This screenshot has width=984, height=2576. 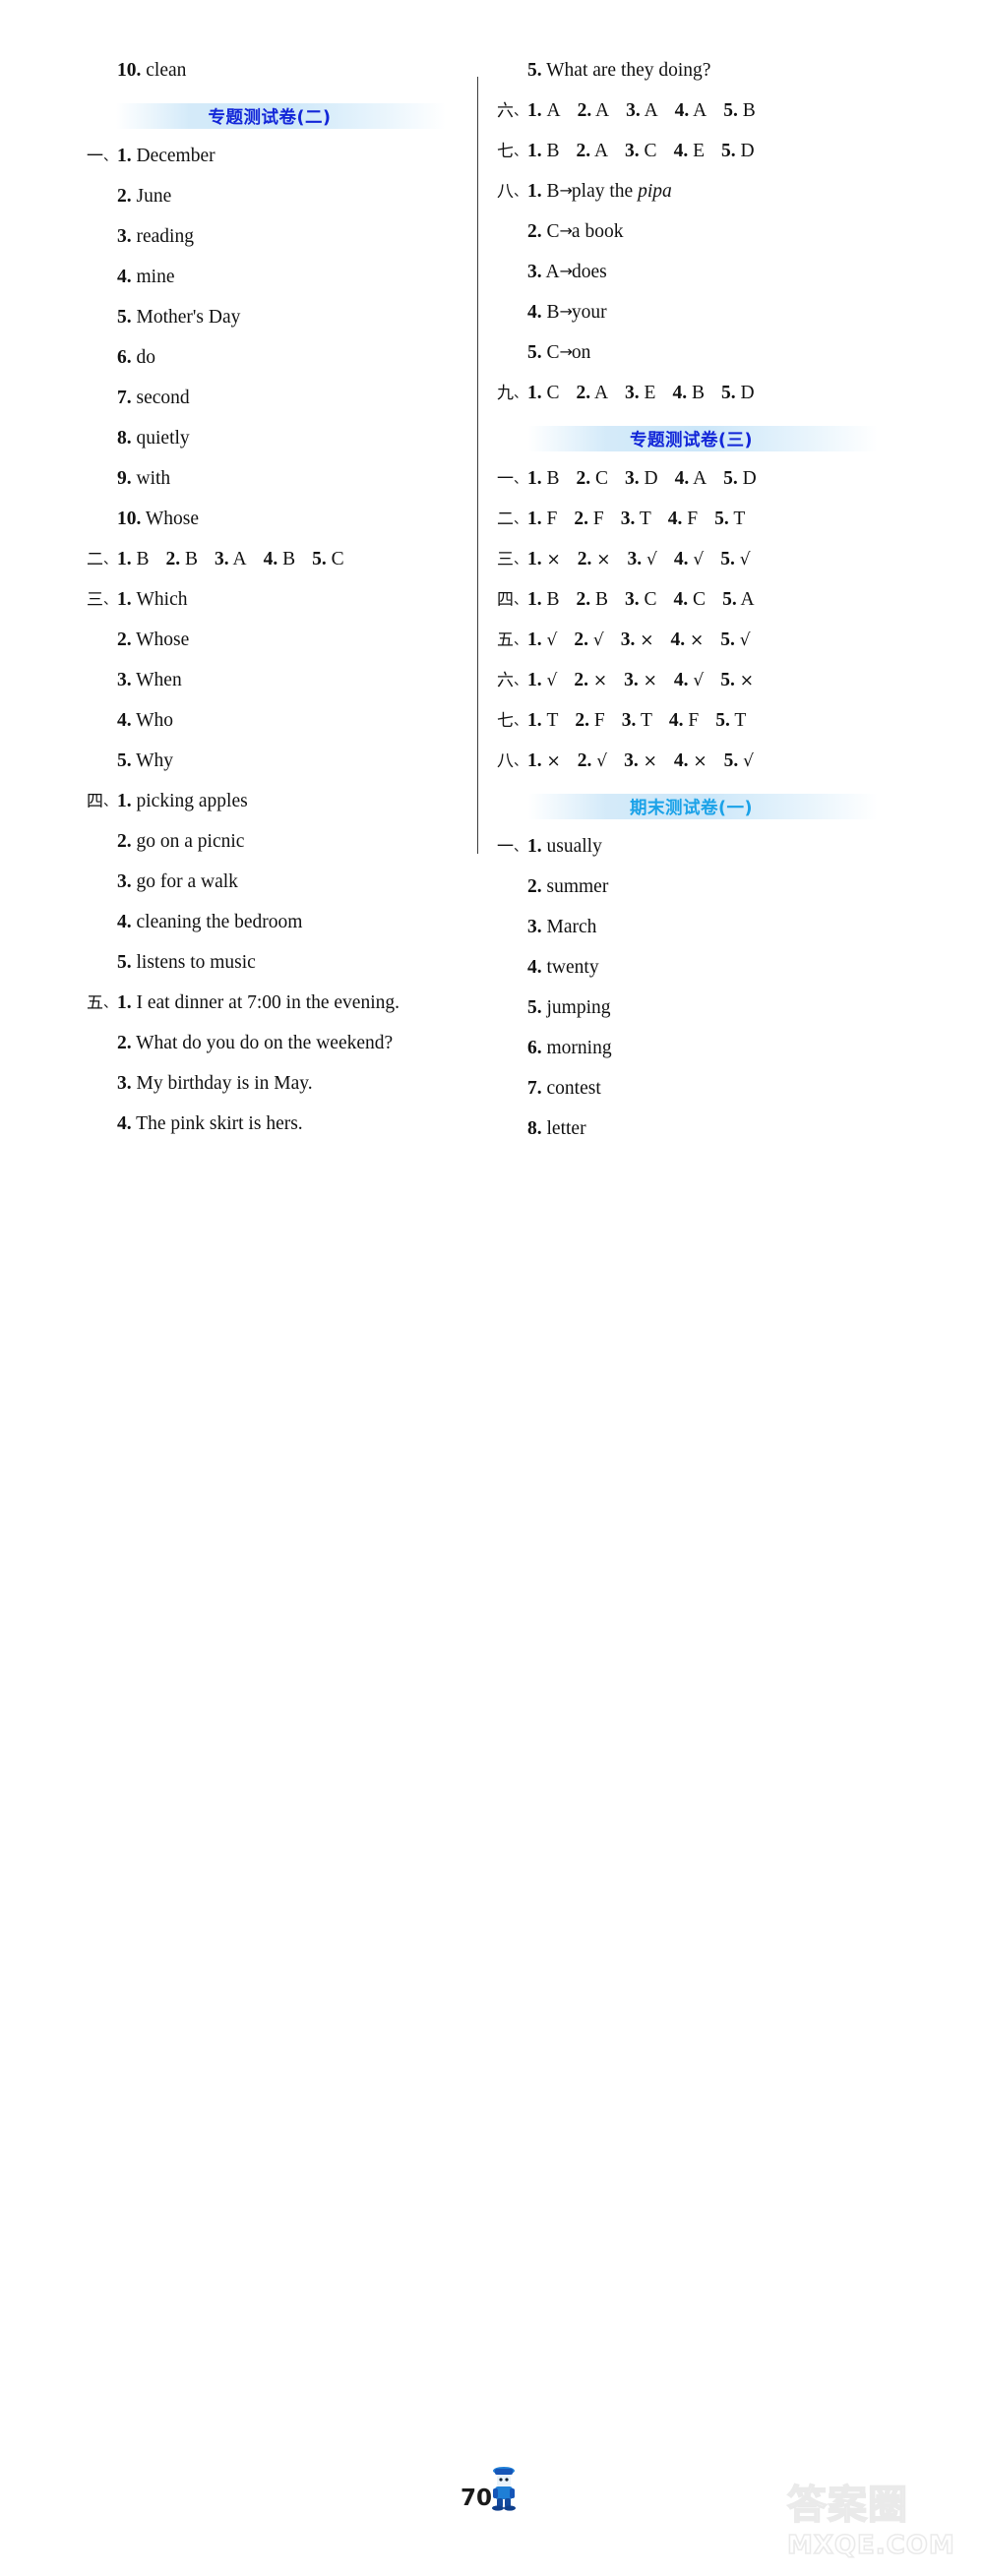 I want to click on answer-token: 2. A, so click(x=594, y=111).